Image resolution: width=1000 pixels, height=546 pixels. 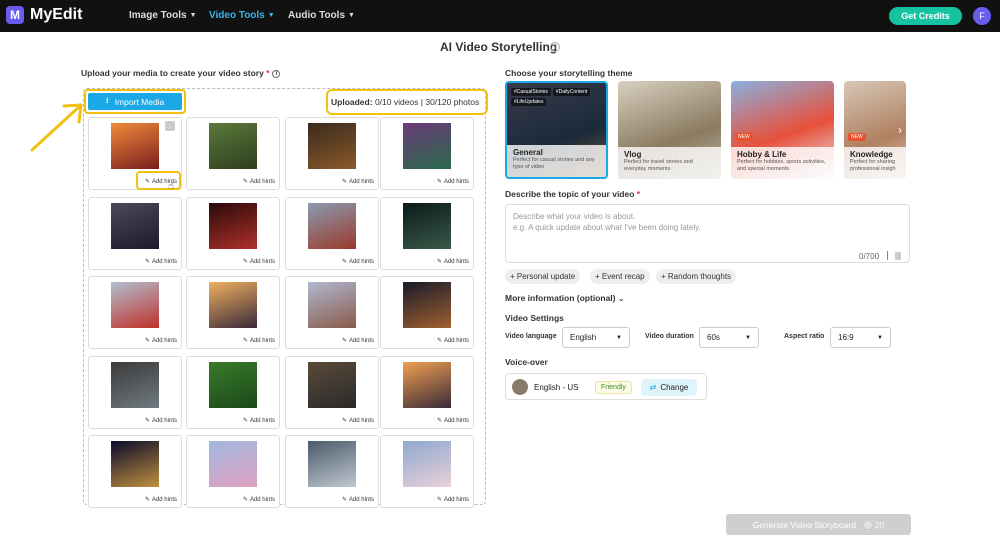 I want to click on change-voice-button: ⇄ Change, so click(x=669, y=387).